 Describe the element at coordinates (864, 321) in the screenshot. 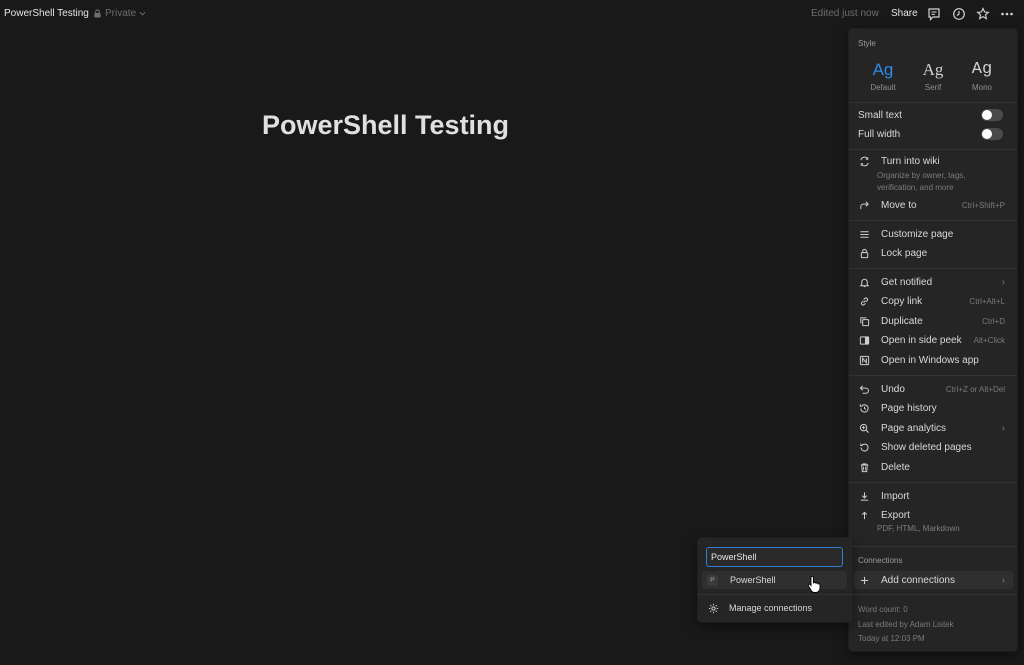

I see `duplicate-icon` at that location.